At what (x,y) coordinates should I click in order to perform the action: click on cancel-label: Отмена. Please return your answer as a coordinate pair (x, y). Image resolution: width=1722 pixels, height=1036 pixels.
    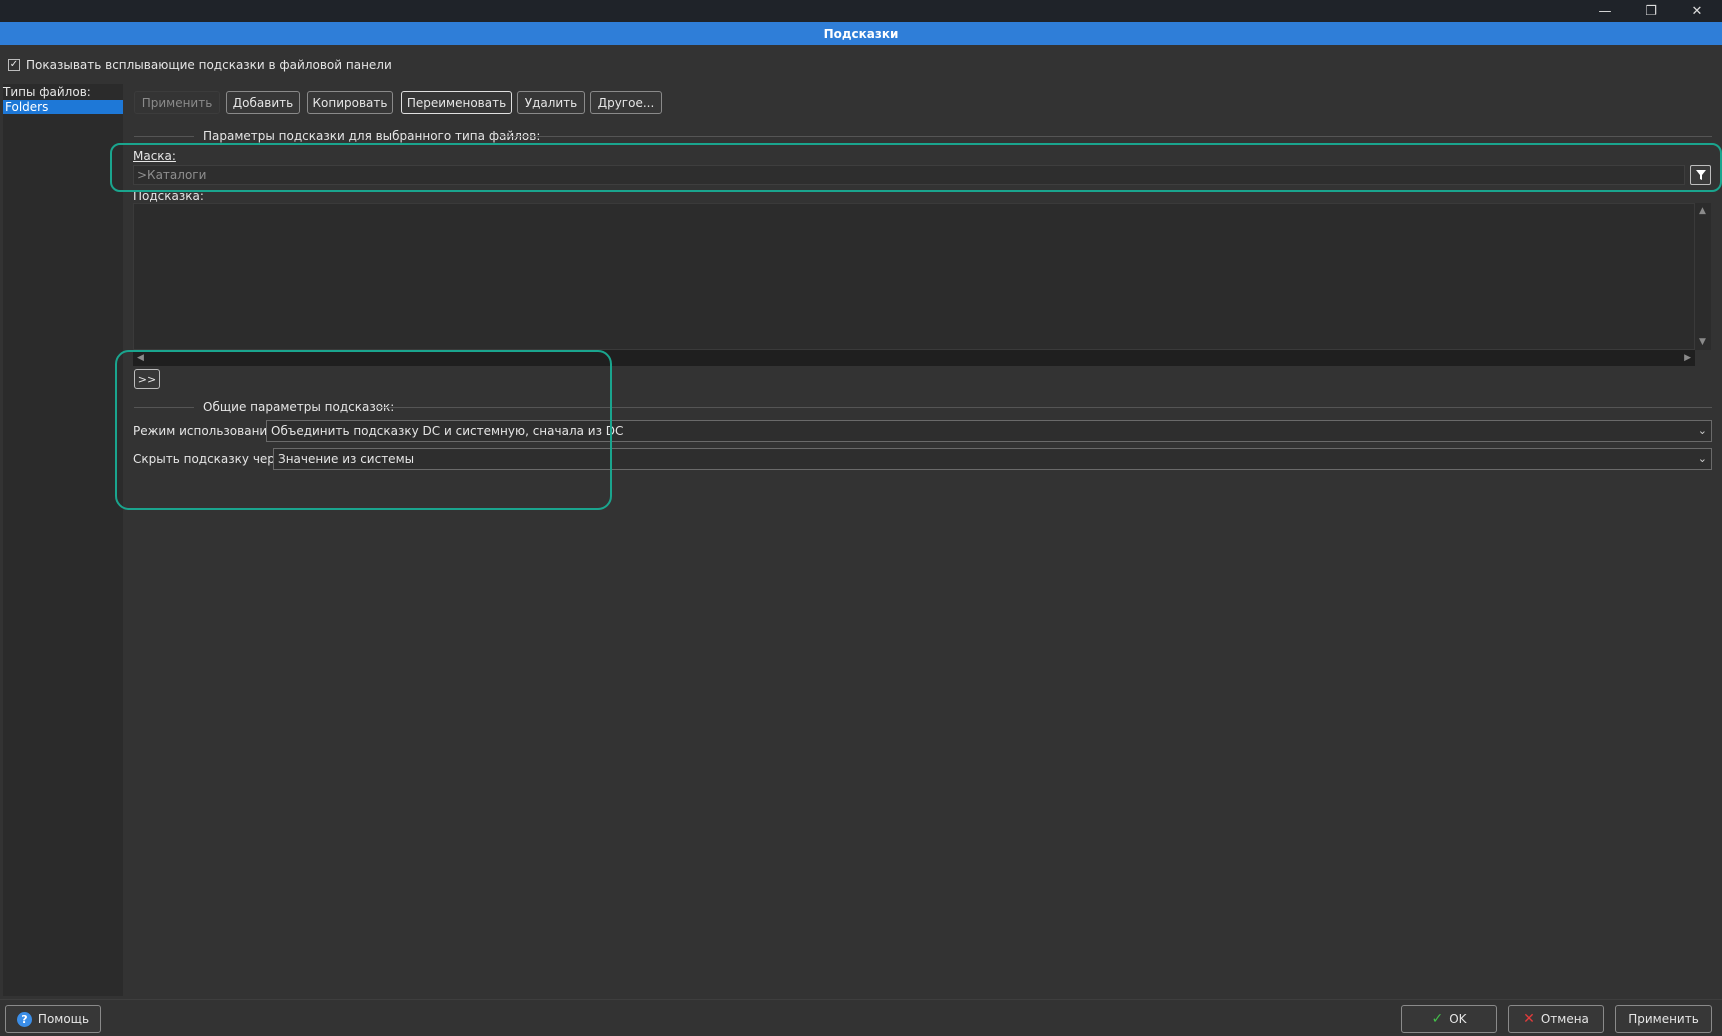
    Looking at the image, I should click on (1564, 1019).